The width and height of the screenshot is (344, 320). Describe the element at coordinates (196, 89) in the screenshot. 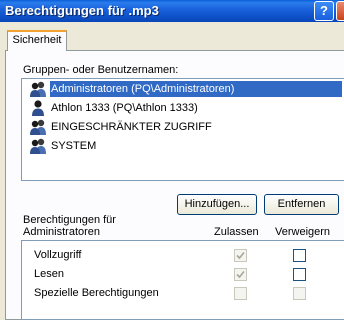

I see `list-item-label: Administratoren (PQ\Administratoren)` at that location.